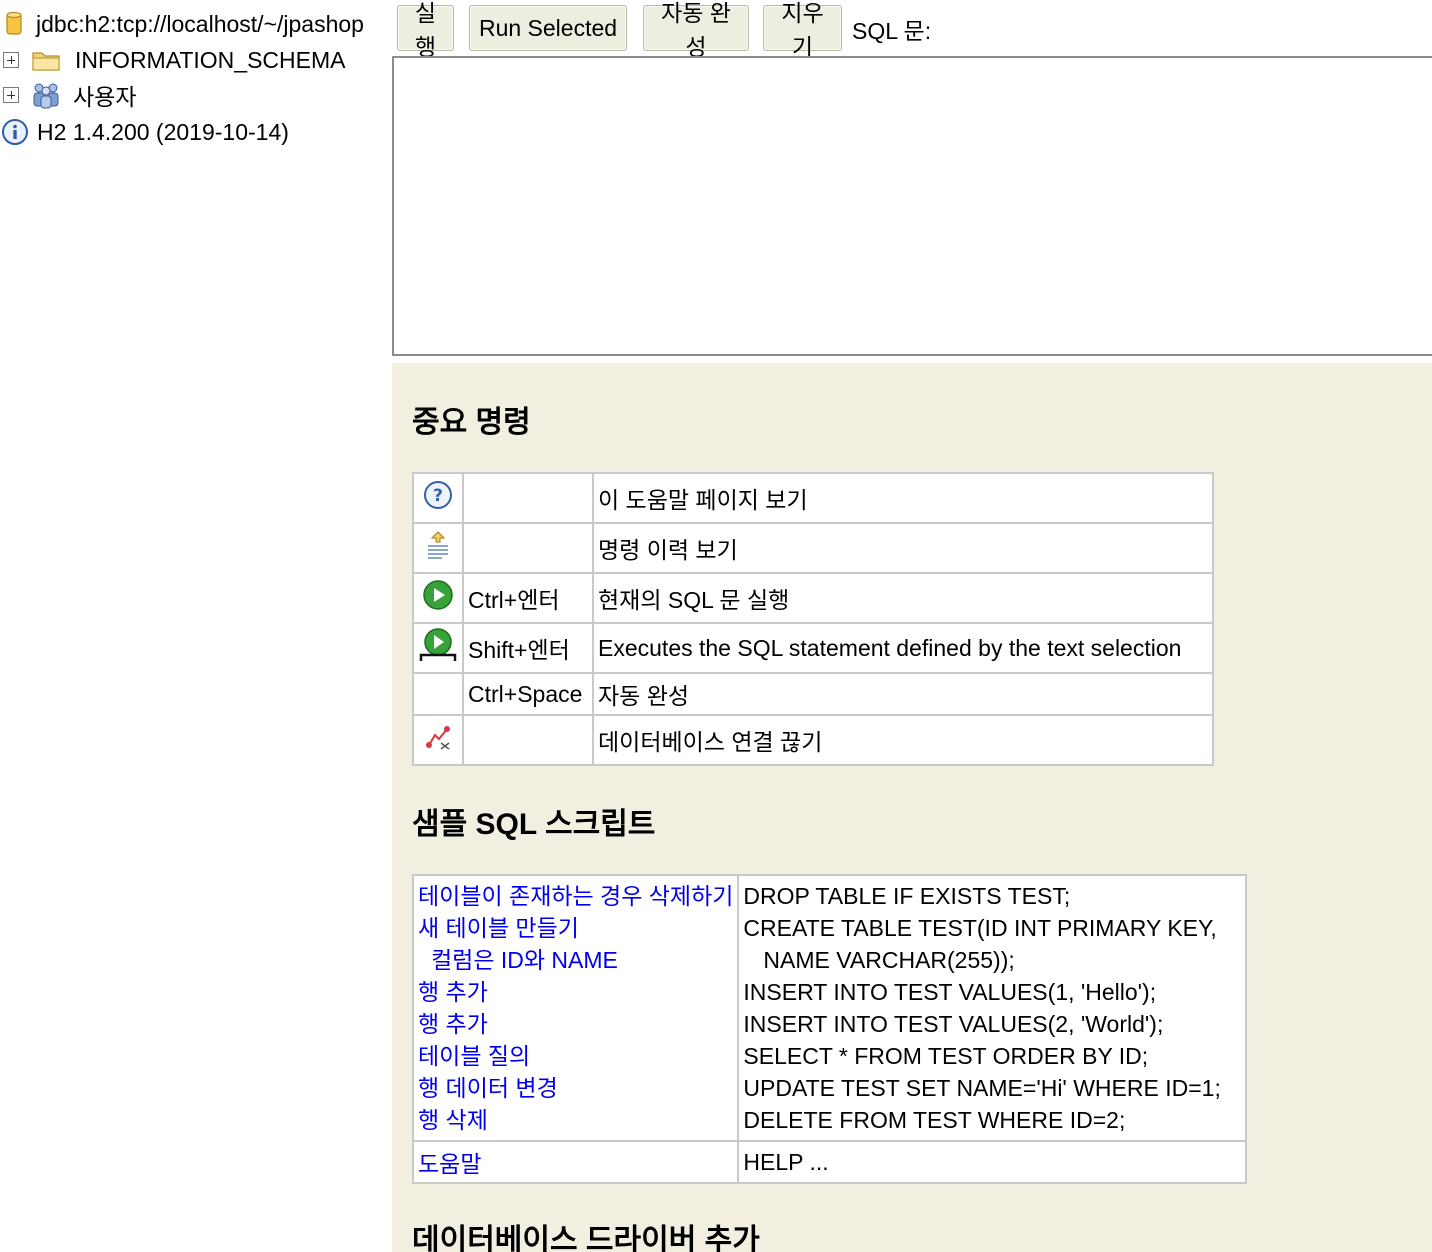 The width and height of the screenshot is (1432, 1252). Describe the element at coordinates (449, 1164) in the screenshot. I see `help-link: 도움말` at that location.